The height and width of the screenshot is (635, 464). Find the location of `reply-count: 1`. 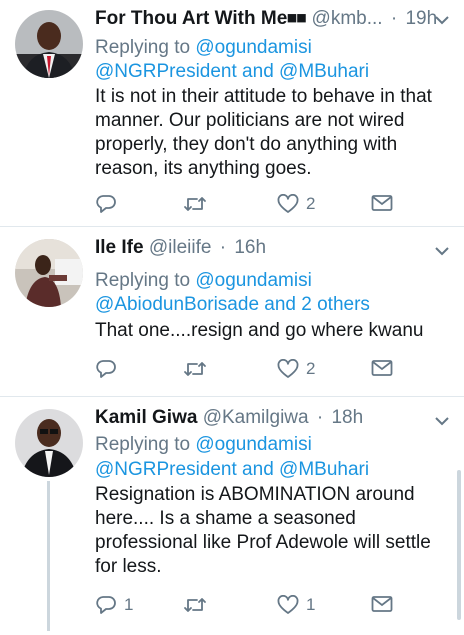

reply-count: 1 is located at coordinates (129, 604).